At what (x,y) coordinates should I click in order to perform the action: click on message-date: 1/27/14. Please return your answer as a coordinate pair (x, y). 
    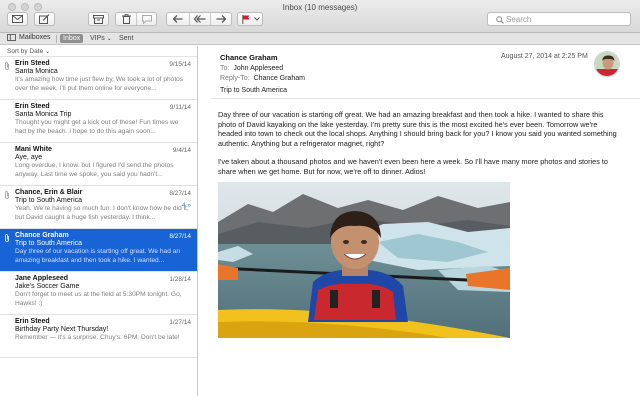
    Looking at the image, I should click on (180, 322).